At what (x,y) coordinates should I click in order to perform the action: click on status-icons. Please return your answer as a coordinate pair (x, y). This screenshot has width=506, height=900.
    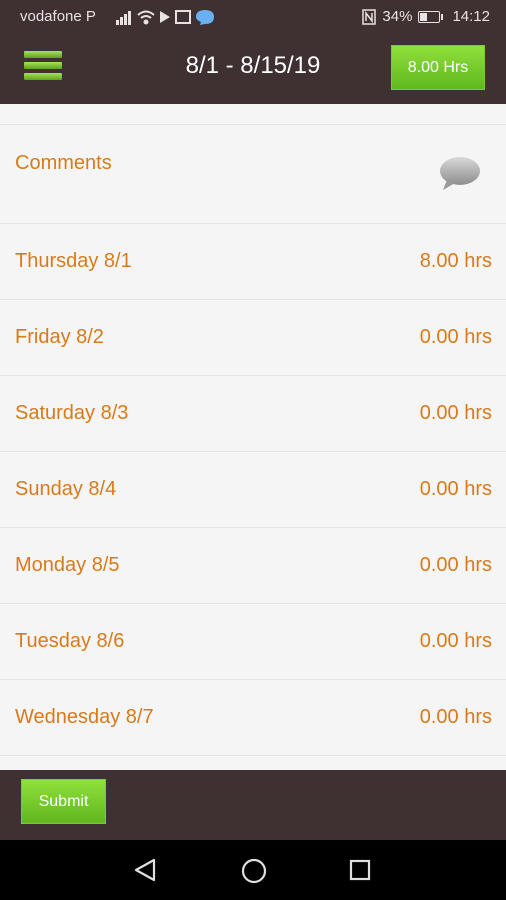
    Looking at the image, I should click on (165, 17).